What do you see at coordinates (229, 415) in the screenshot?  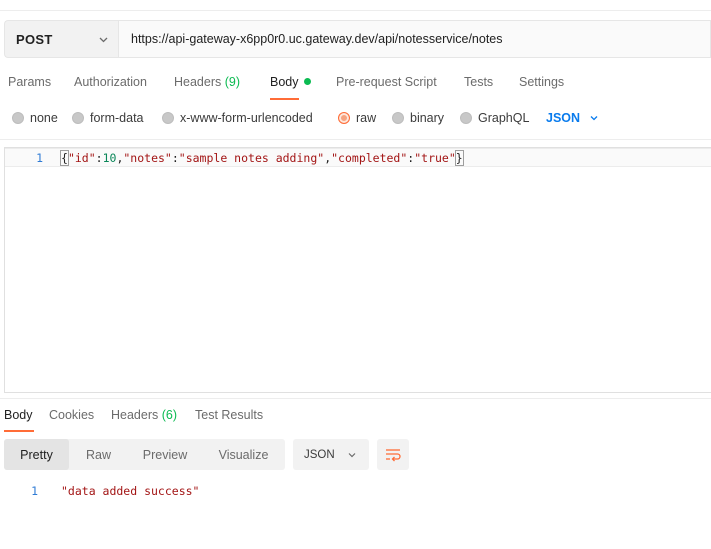 I see `response-tab-test-results: Test Results` at bounding box center [229, 415].